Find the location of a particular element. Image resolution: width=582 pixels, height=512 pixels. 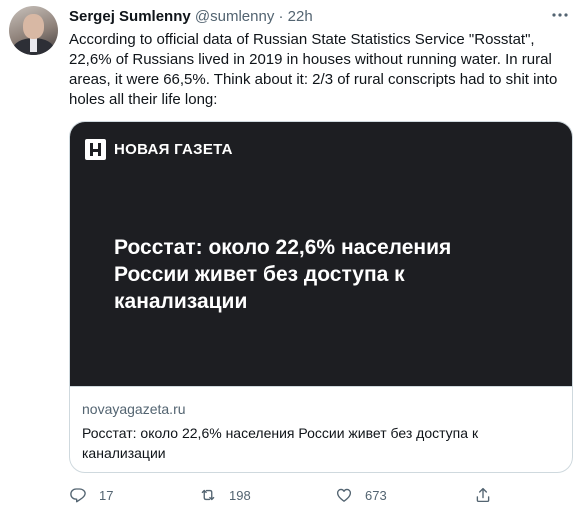

reply-icon is located at coordinates (78, 495).